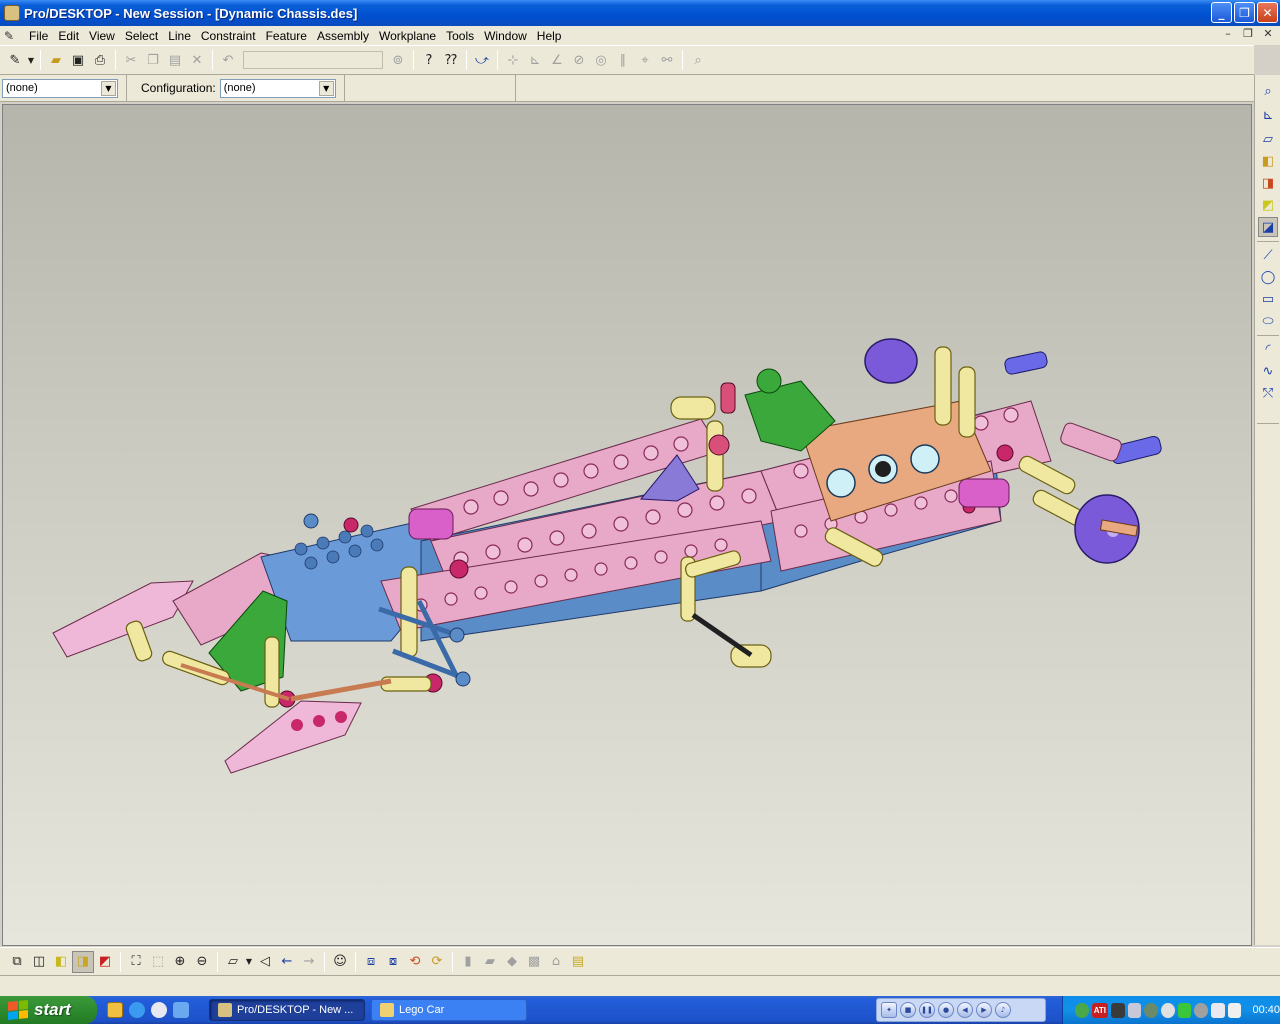  Describe the element at coordinates (1221, 12) in the screenshot. I see `minimize-button: _` at that location.